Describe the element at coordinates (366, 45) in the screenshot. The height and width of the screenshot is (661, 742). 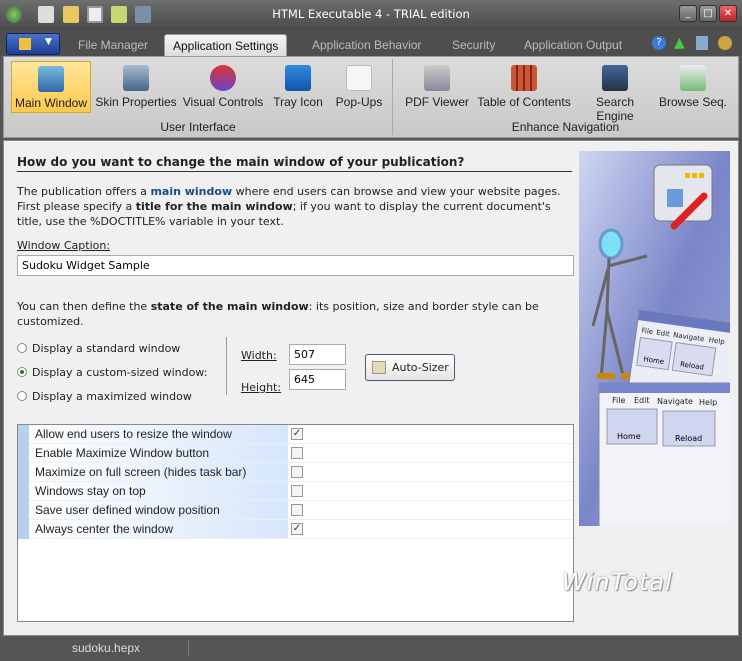
I see `tab-application-behavior: Application Behavior` at that location.